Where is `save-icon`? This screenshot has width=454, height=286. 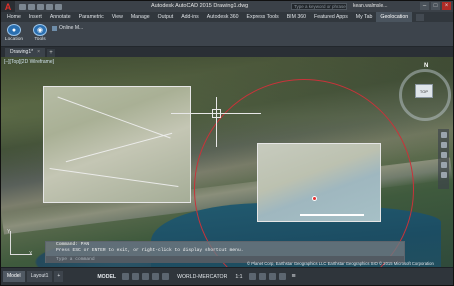 save-icon is located at coordinates (40, 6).